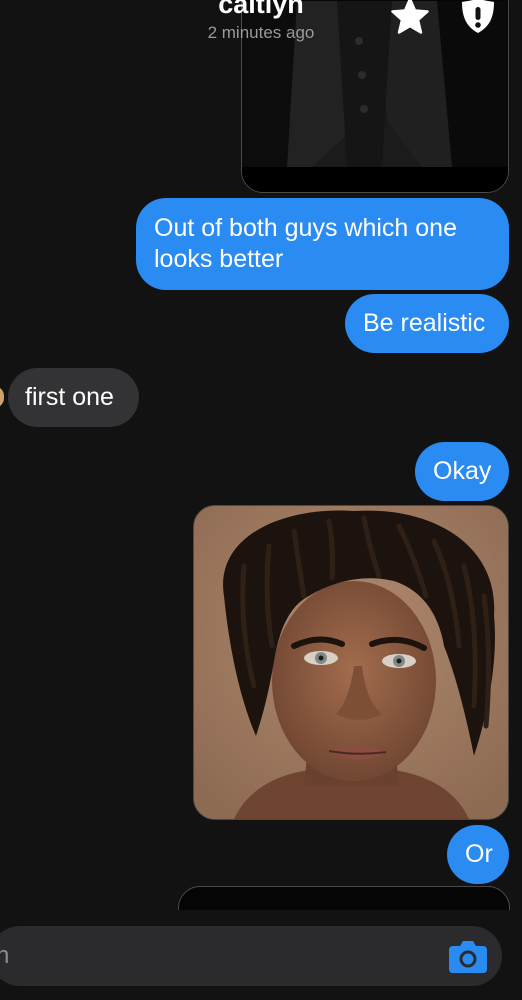 This screenshot has width=522, height=1000. What do you see at coordinates (322, 244) in the screenshot?
I see `outgoing-message-bubble: Out of both guys which one looks better` at bounding box center [322, 244].